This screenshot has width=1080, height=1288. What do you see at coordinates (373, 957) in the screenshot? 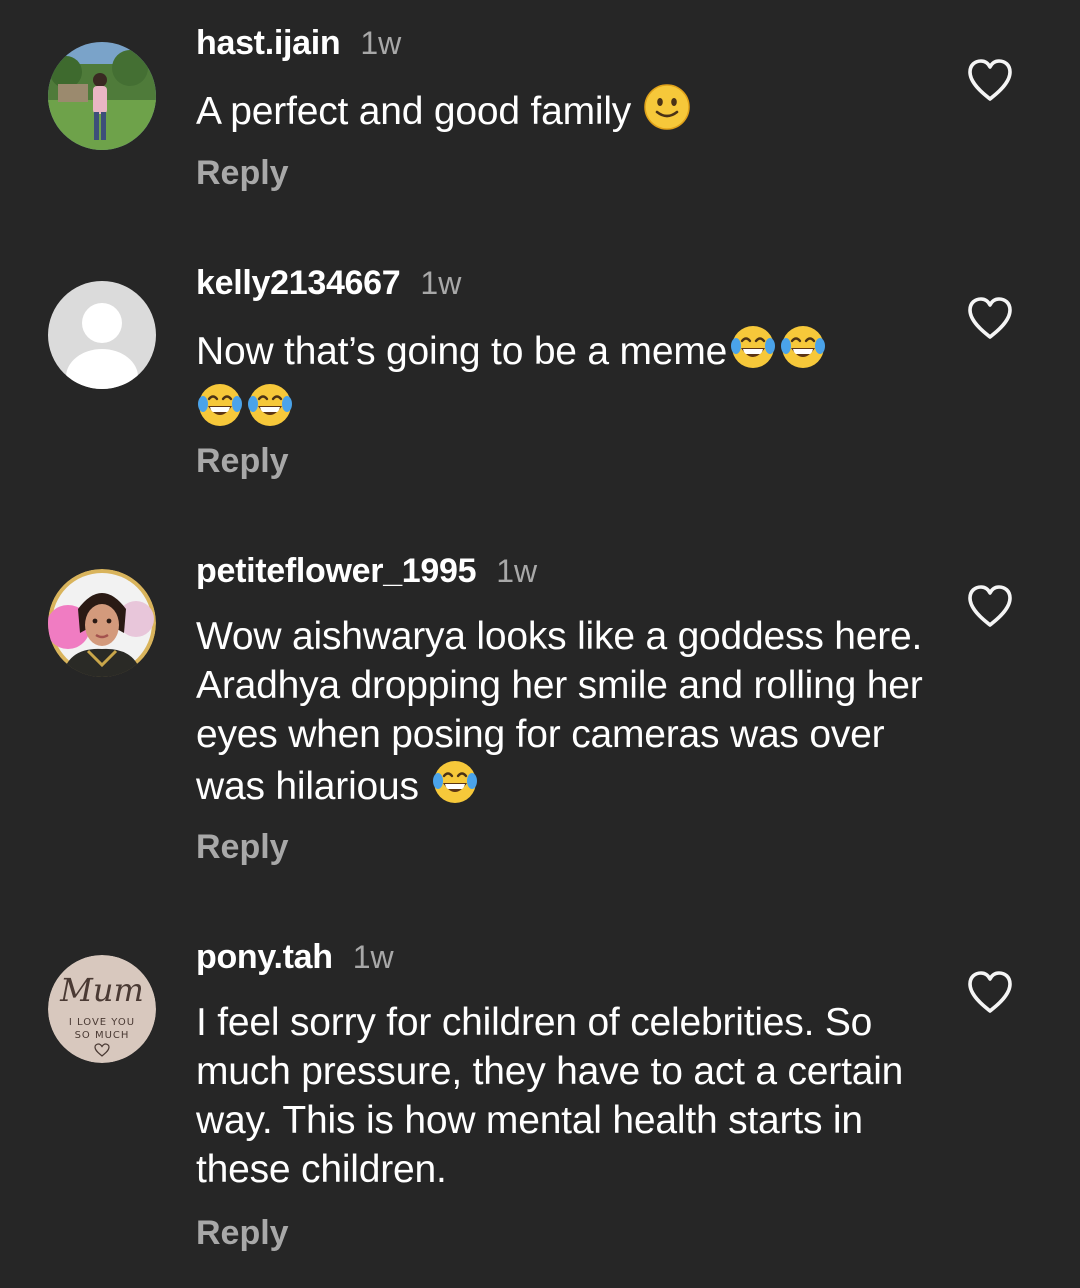
I see `comment-timestamp: 1w` at bounding box center [373, 957].